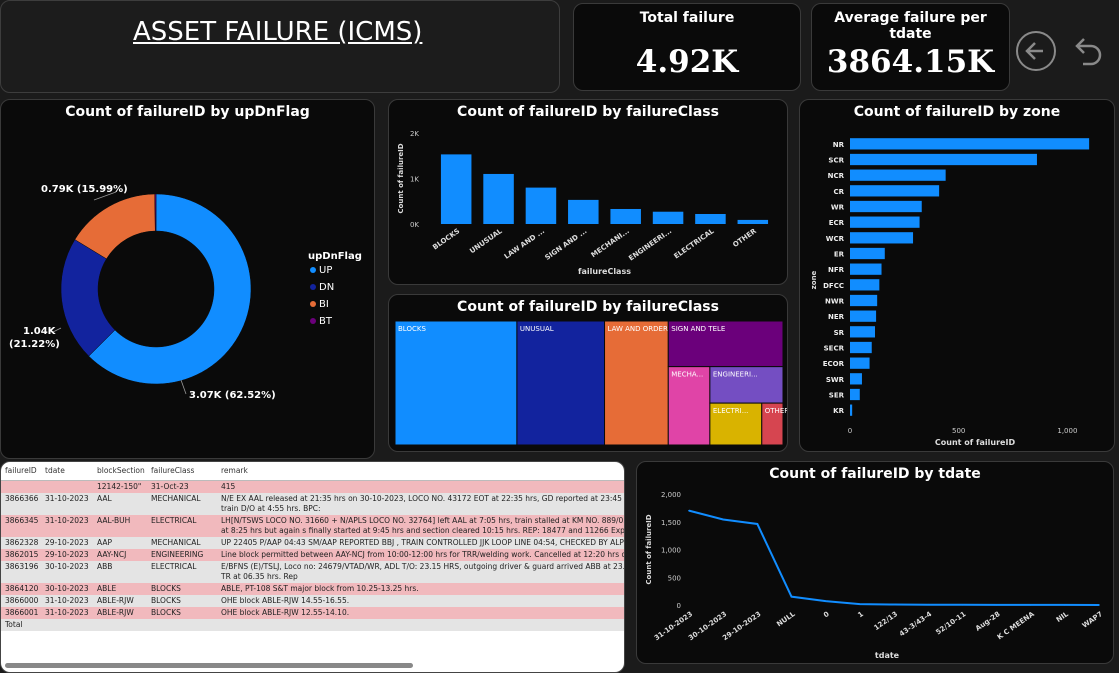  Describe the element at coordinates (313, 270) in the screenshot. I see `legend-marker-up` at that location.